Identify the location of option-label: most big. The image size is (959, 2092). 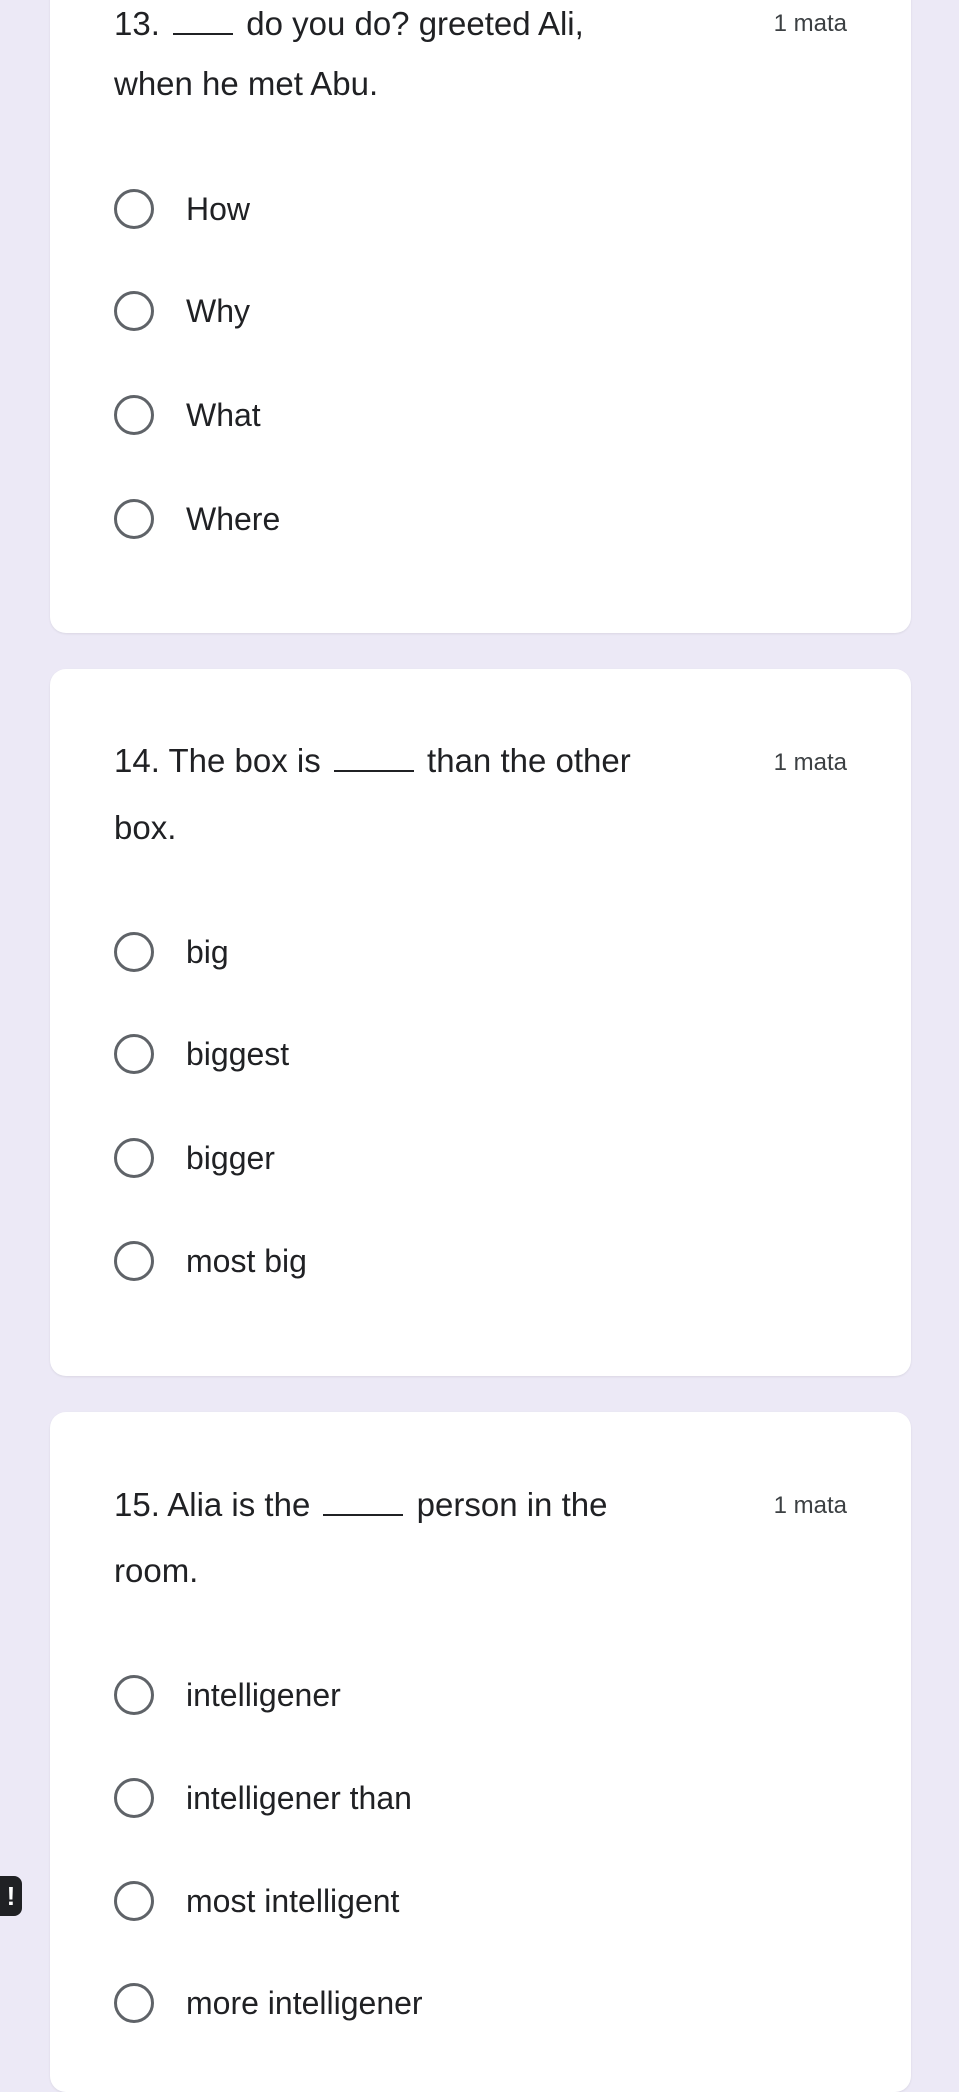
(246, 1260).